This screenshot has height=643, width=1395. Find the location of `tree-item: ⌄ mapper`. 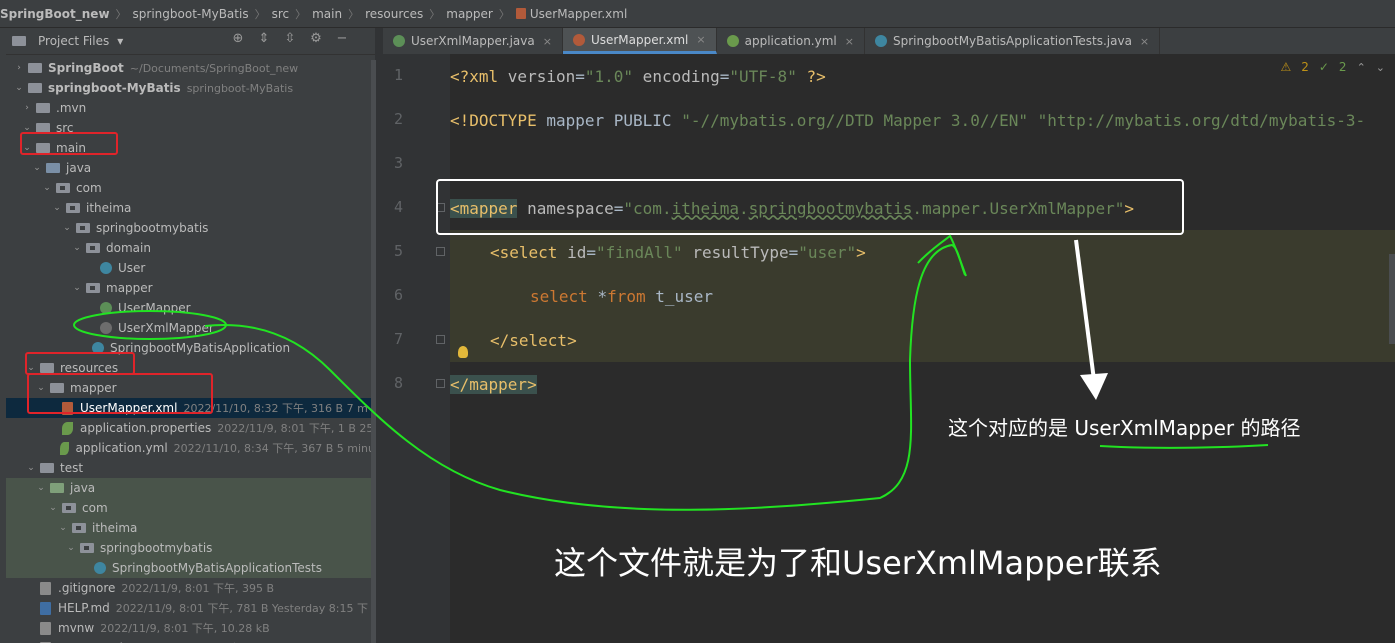

tree-item: ⌄ mapper is located at coordinates (190, 288).